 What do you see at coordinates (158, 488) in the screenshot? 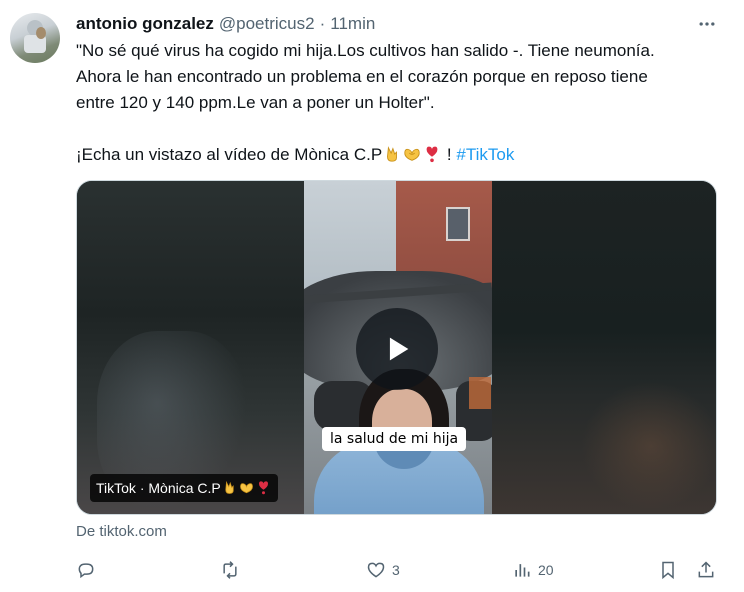
I see `media-label-text: TikTok · Mònica C.P` at bounding box center [158, 488].